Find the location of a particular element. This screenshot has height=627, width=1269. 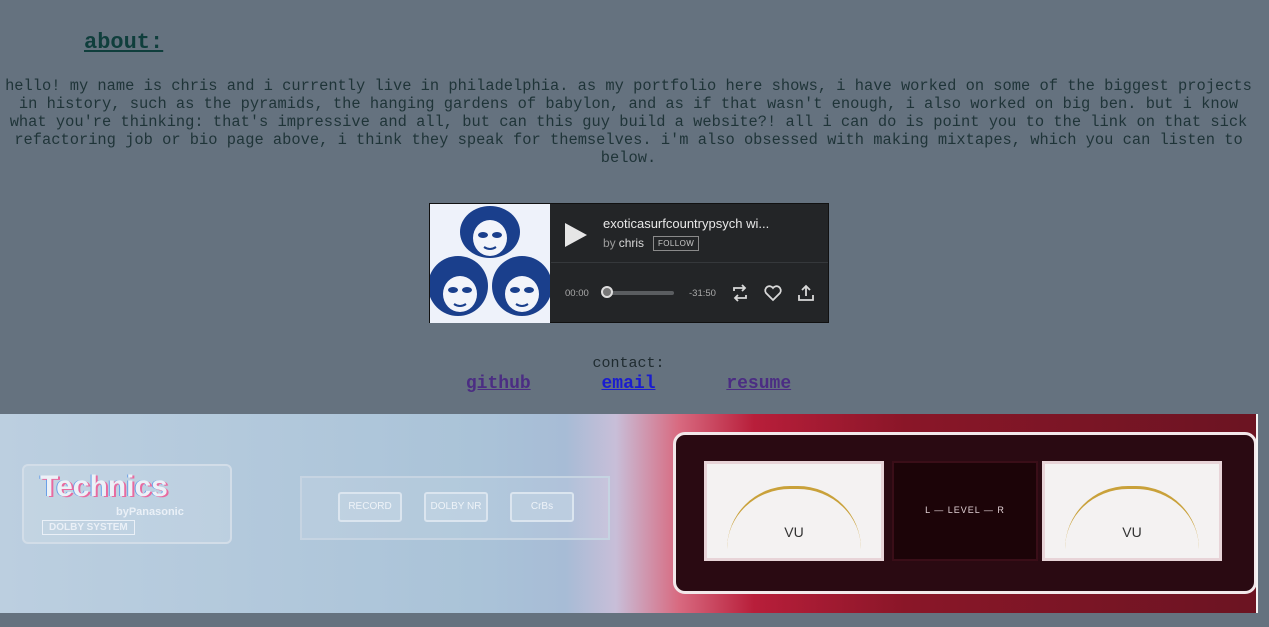

level-panel: L — LEVEL — R is located at coordinates (965, 511).